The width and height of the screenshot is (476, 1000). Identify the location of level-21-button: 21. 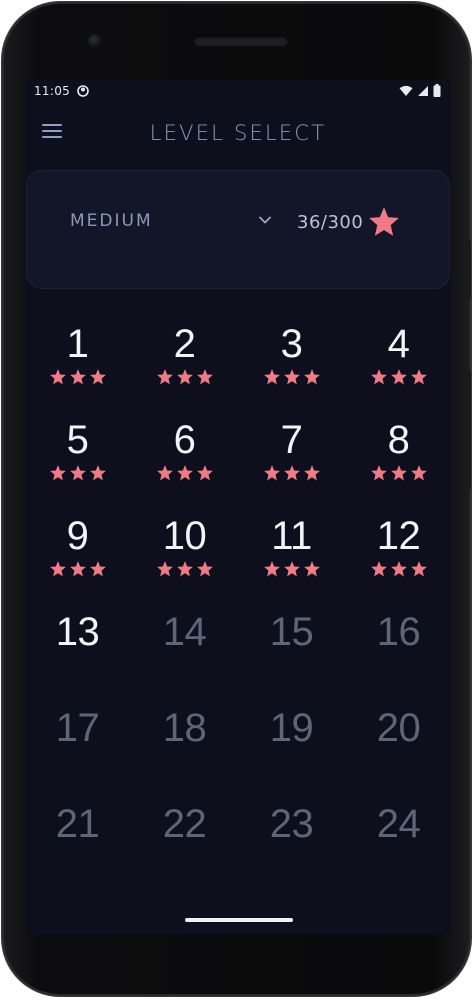
(78, 850).